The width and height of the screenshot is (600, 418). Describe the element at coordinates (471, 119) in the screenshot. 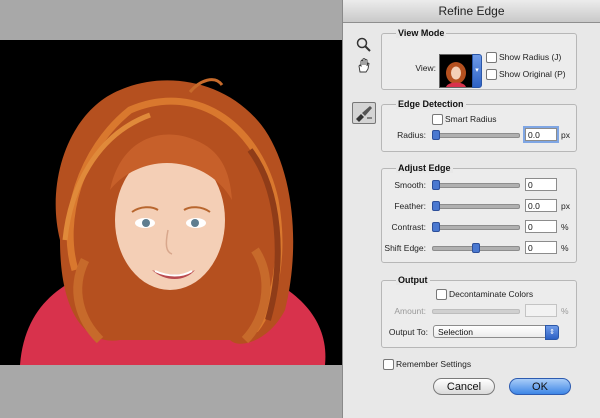

I see `smart-radius-label: Smart Radius` at that location.